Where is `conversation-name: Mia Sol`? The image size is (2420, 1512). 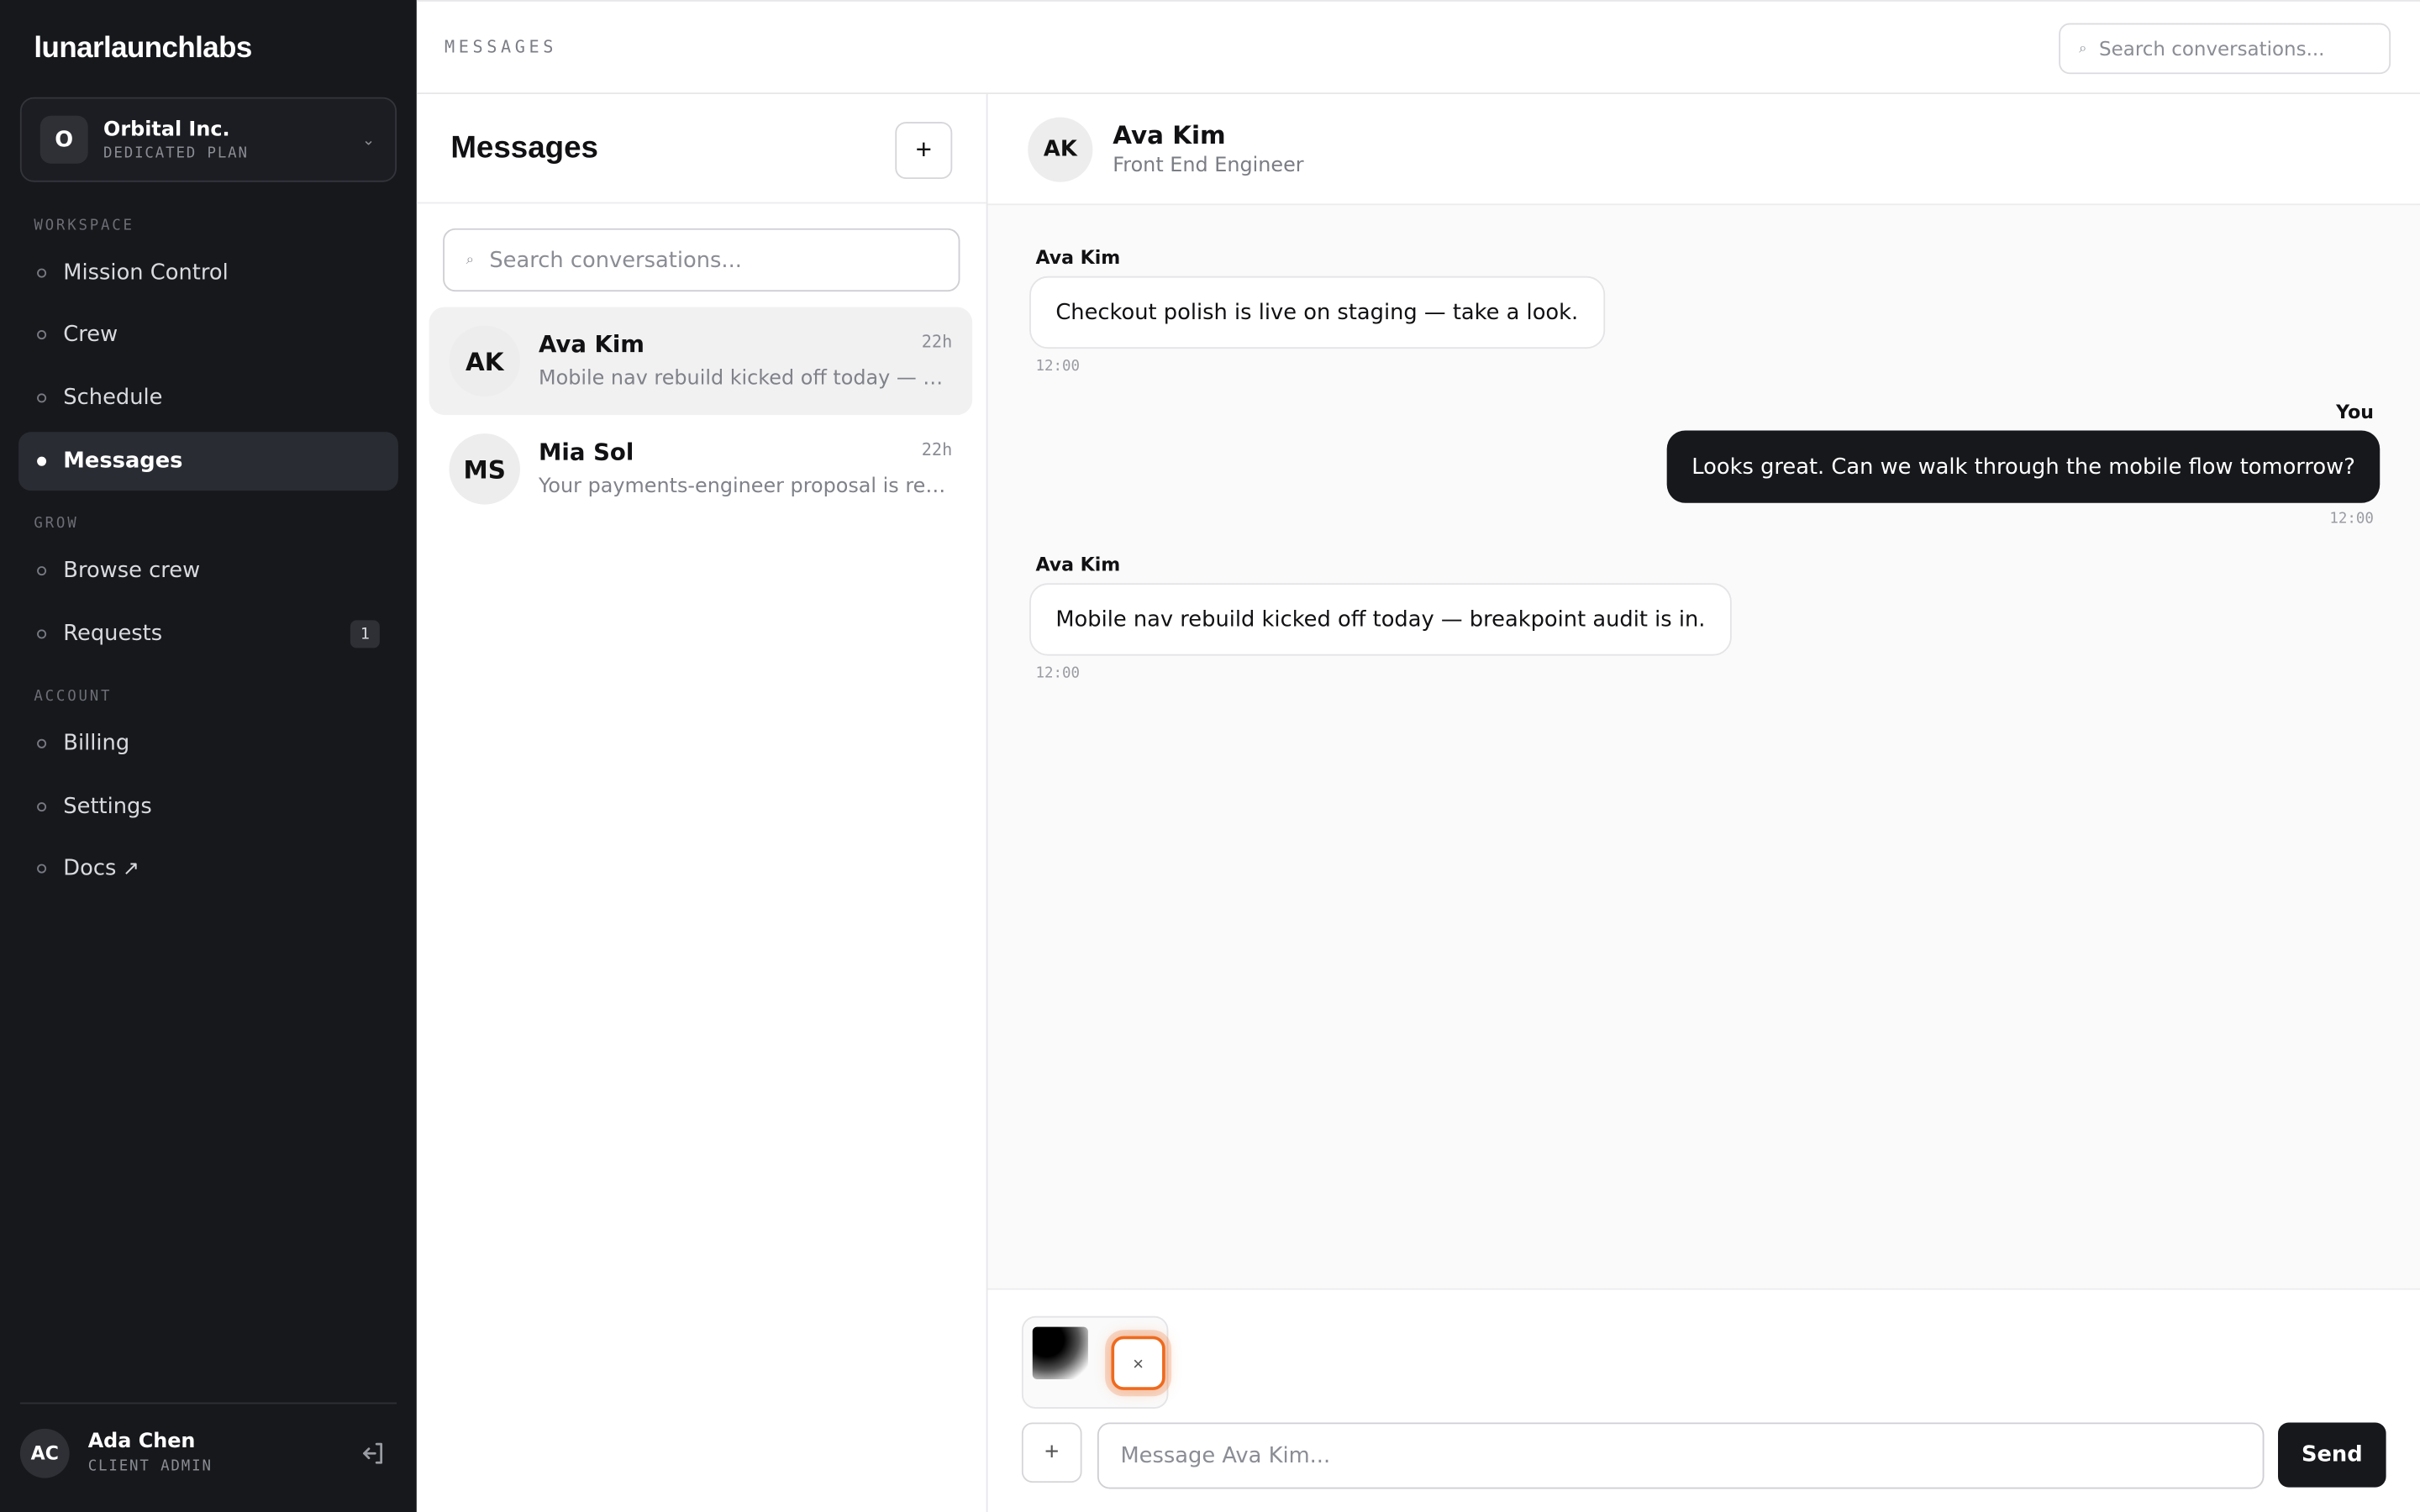 conversation-name: Mia Sol is located at coordinates (586, 452).